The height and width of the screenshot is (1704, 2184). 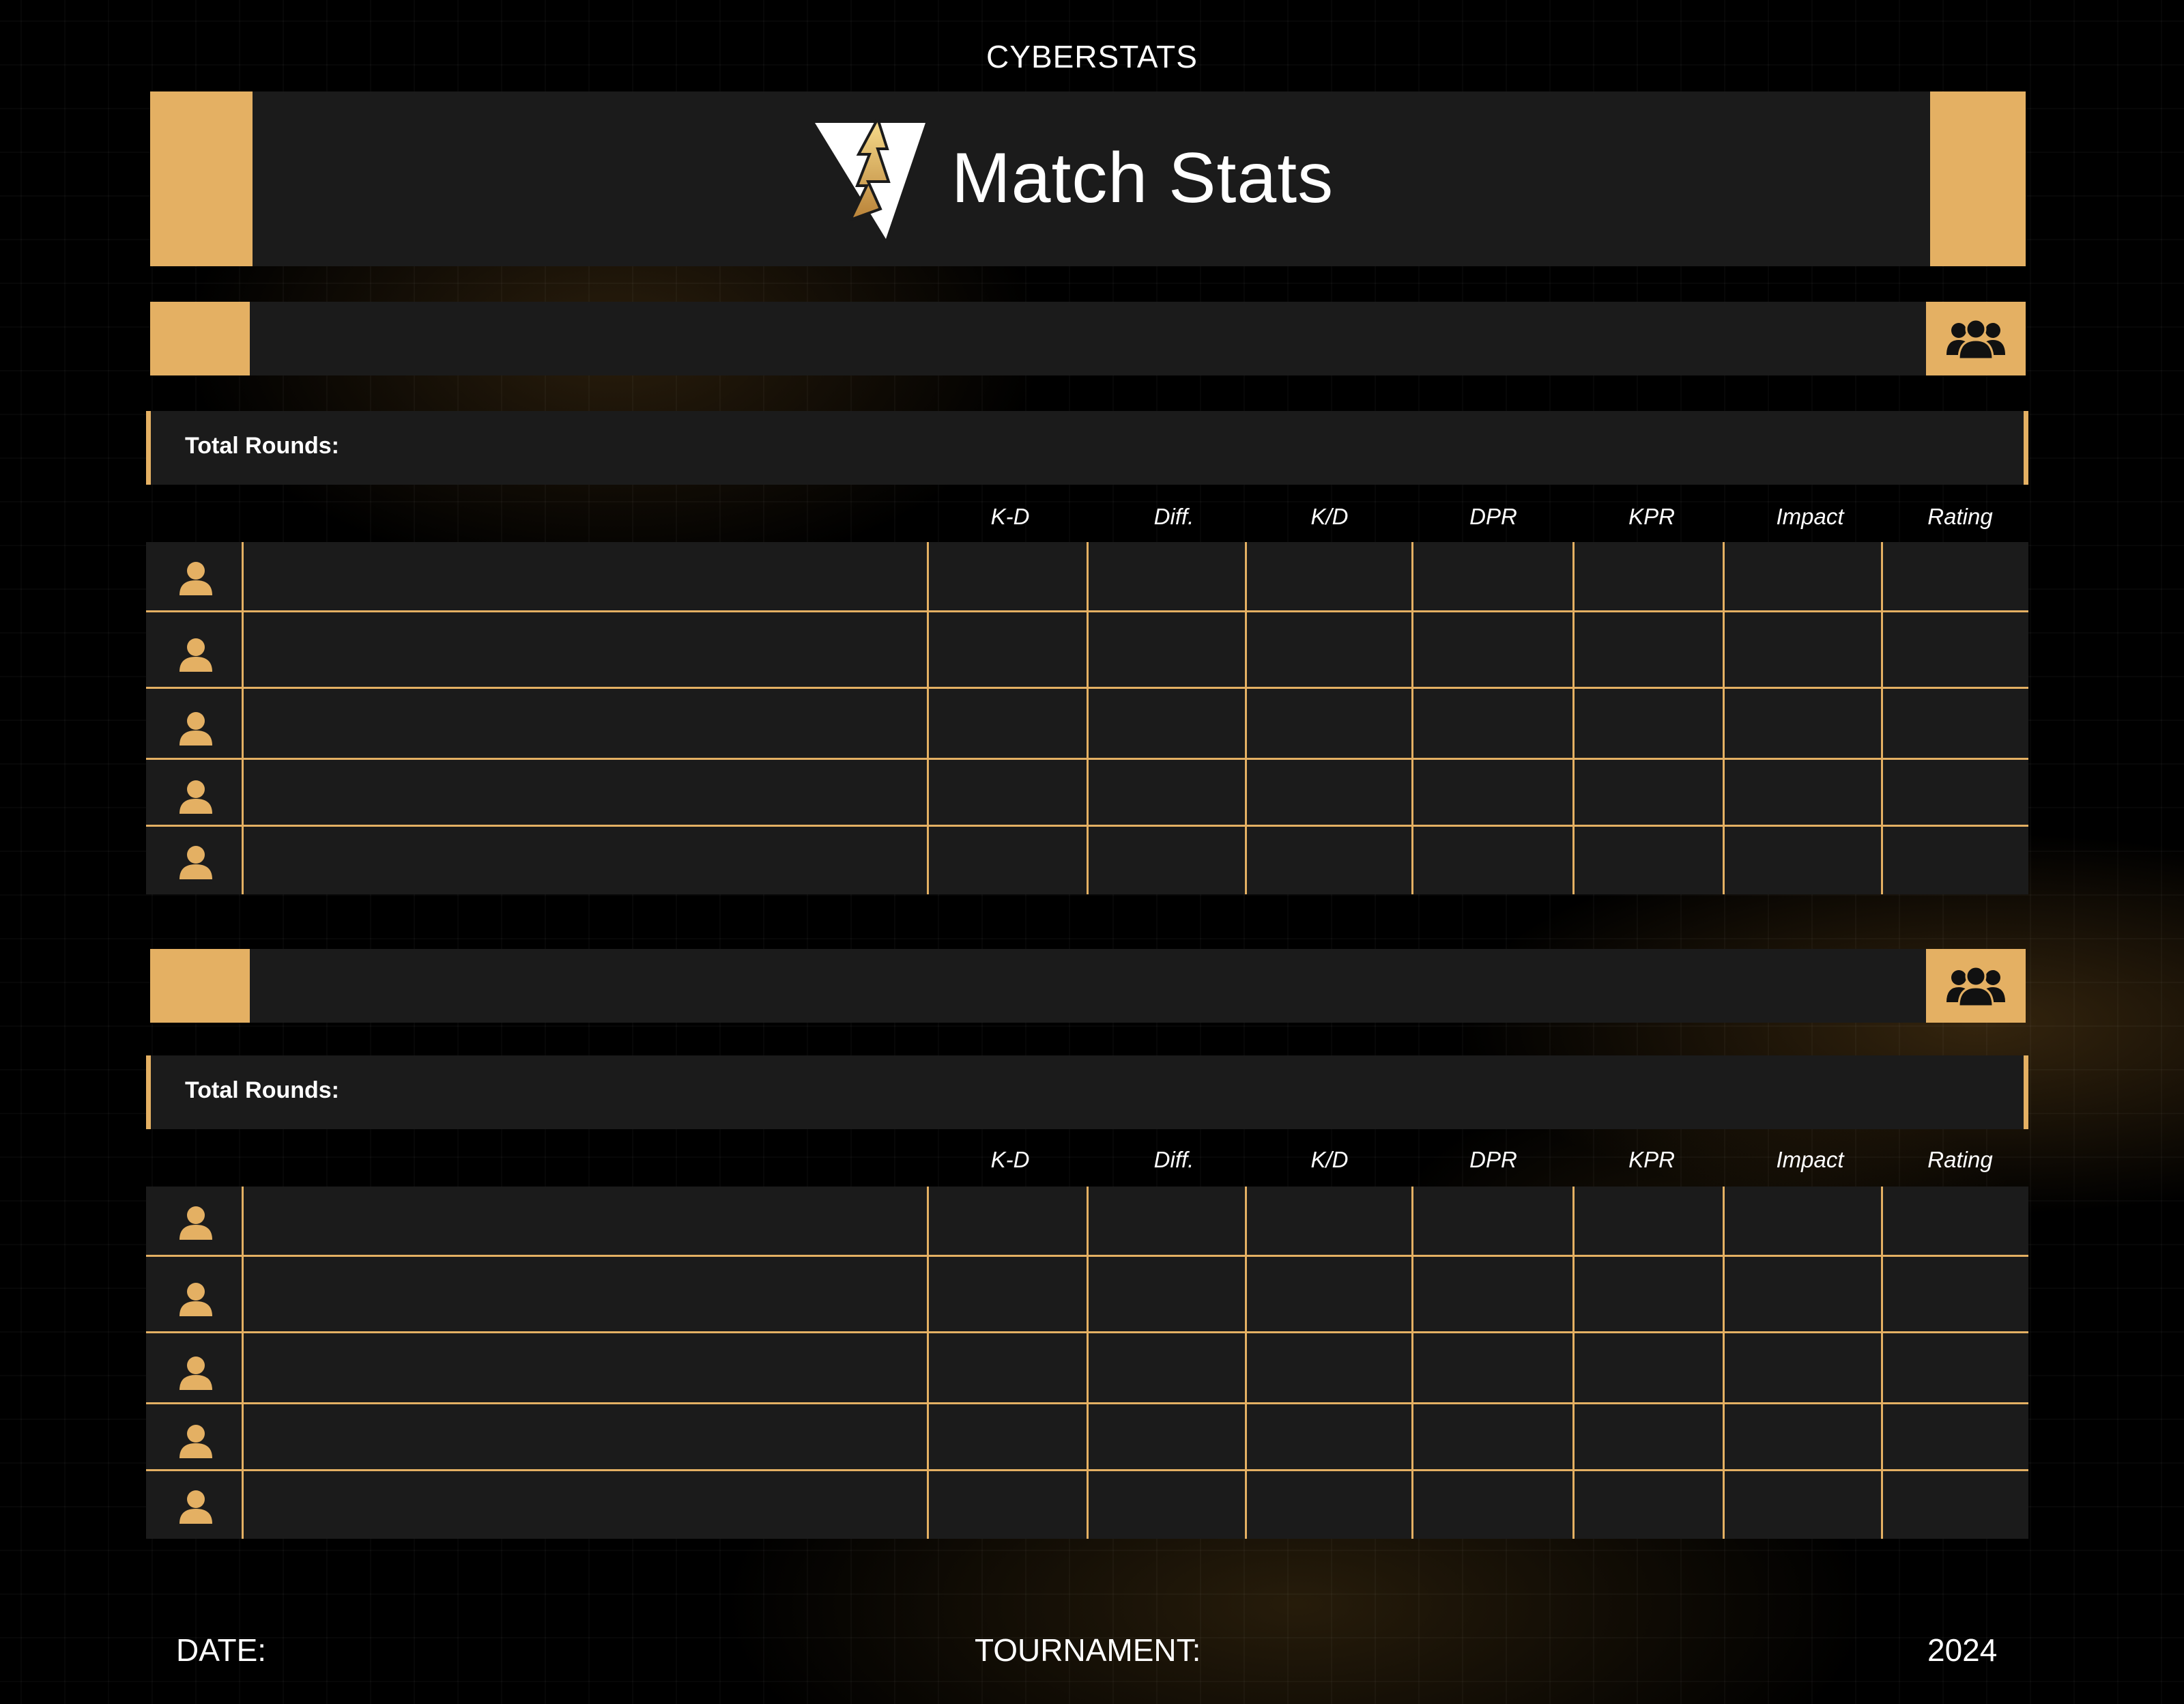 I want to click on team1-total-rounds-bar: Total Rounds:, so click(x=1087, y=448).